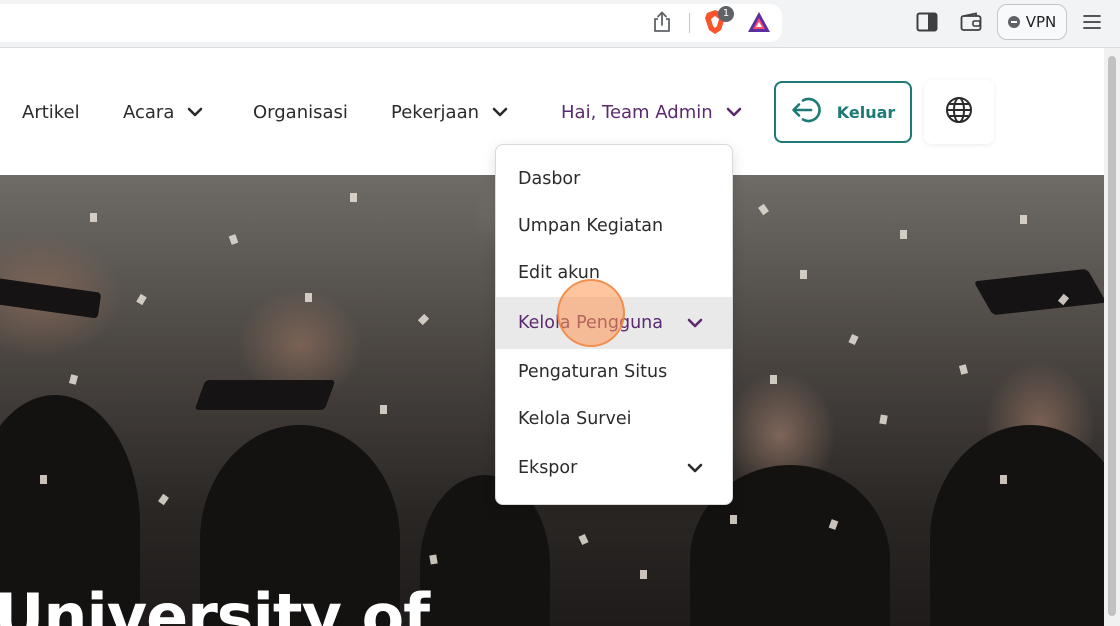 The image size is (1120, 626). I want to click on dropdown-item-label: Edit akun, so click(559, 273).